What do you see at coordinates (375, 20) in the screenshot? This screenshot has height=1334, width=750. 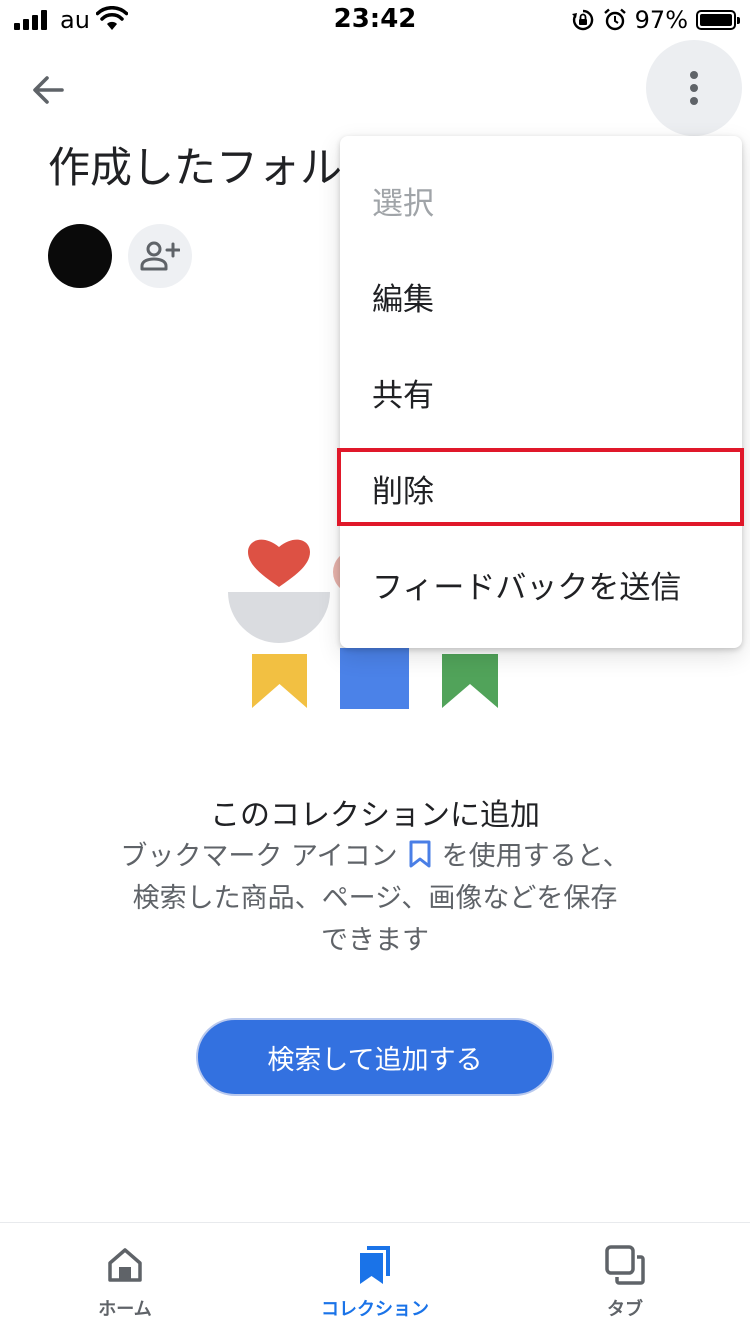 I see `status-bar: au 23:42 97%` at bounding box center [375, 20].